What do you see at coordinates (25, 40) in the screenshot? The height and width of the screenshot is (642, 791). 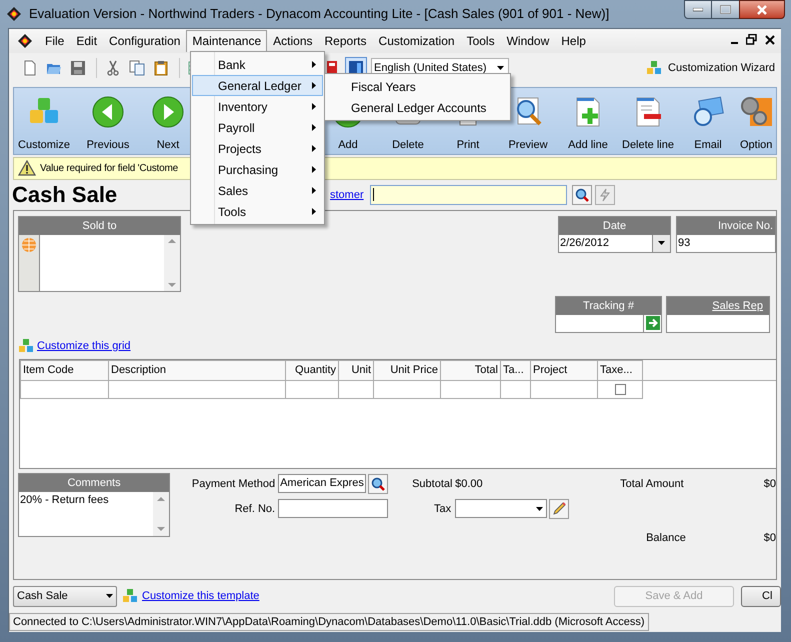 I see `app-icon` at bounding box center [25, 40].